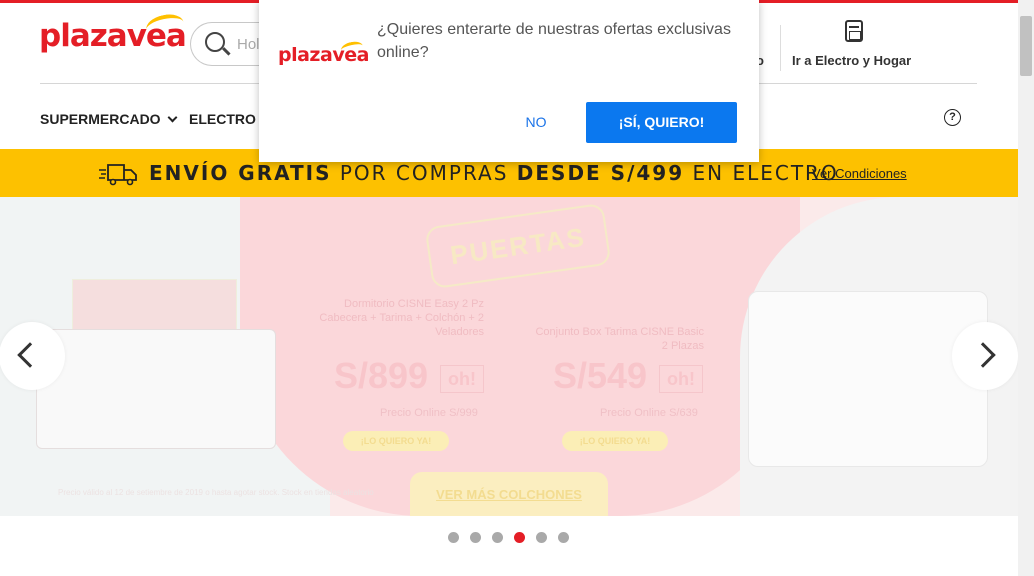 Image resolution: width=1034 pixels, height=576 pixels. Describe the element at coordinates (323, 52) in the screenshot. I see `modal-logo: plazavea` at that location.